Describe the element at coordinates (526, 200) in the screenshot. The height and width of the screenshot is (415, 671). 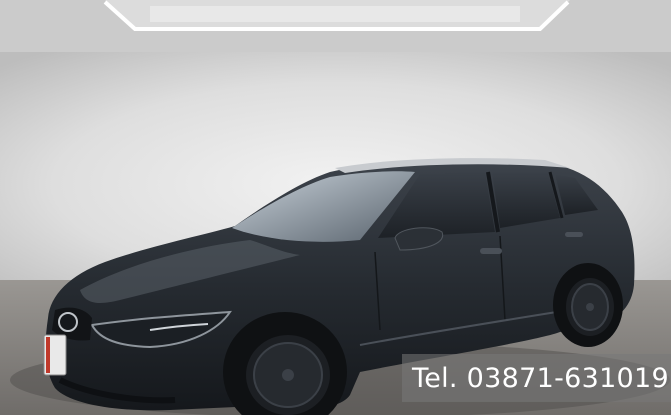
I see `rear-side-window` at that location.